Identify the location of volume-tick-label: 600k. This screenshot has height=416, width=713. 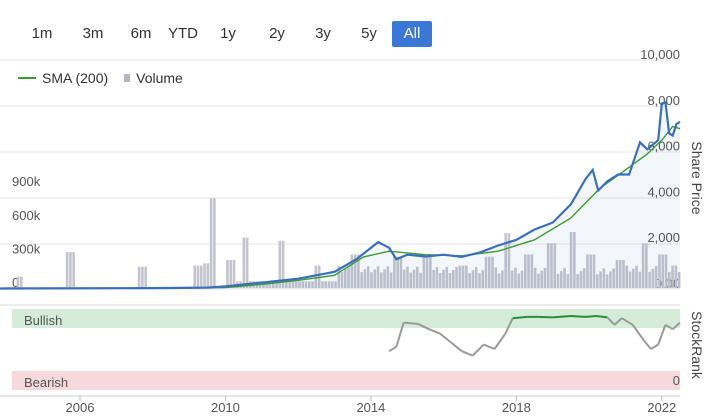
(26, 215).